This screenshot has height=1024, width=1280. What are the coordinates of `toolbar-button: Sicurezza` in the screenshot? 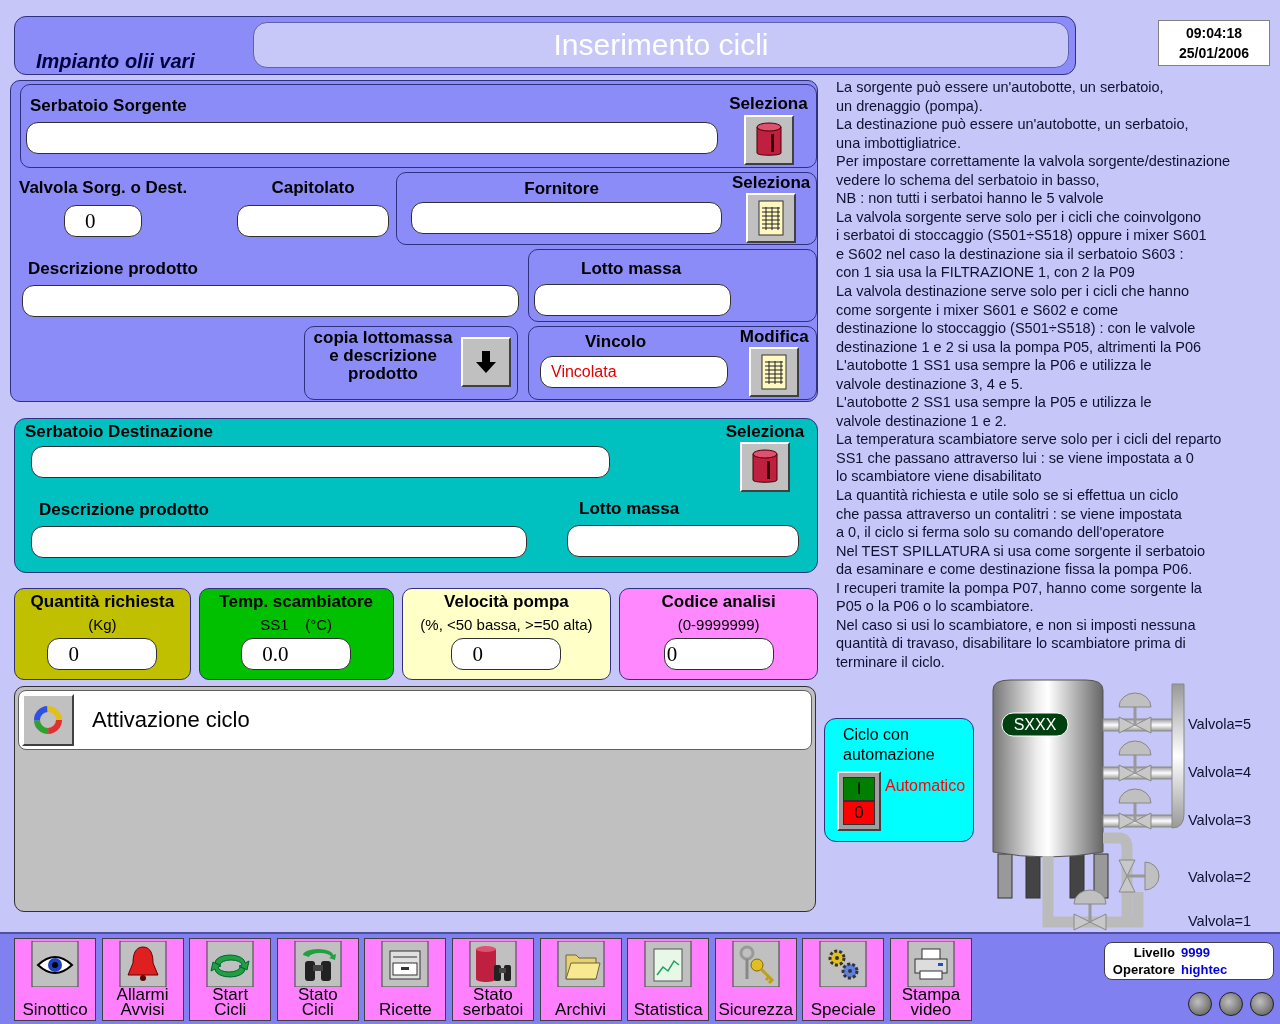 It's located at (755, 979).